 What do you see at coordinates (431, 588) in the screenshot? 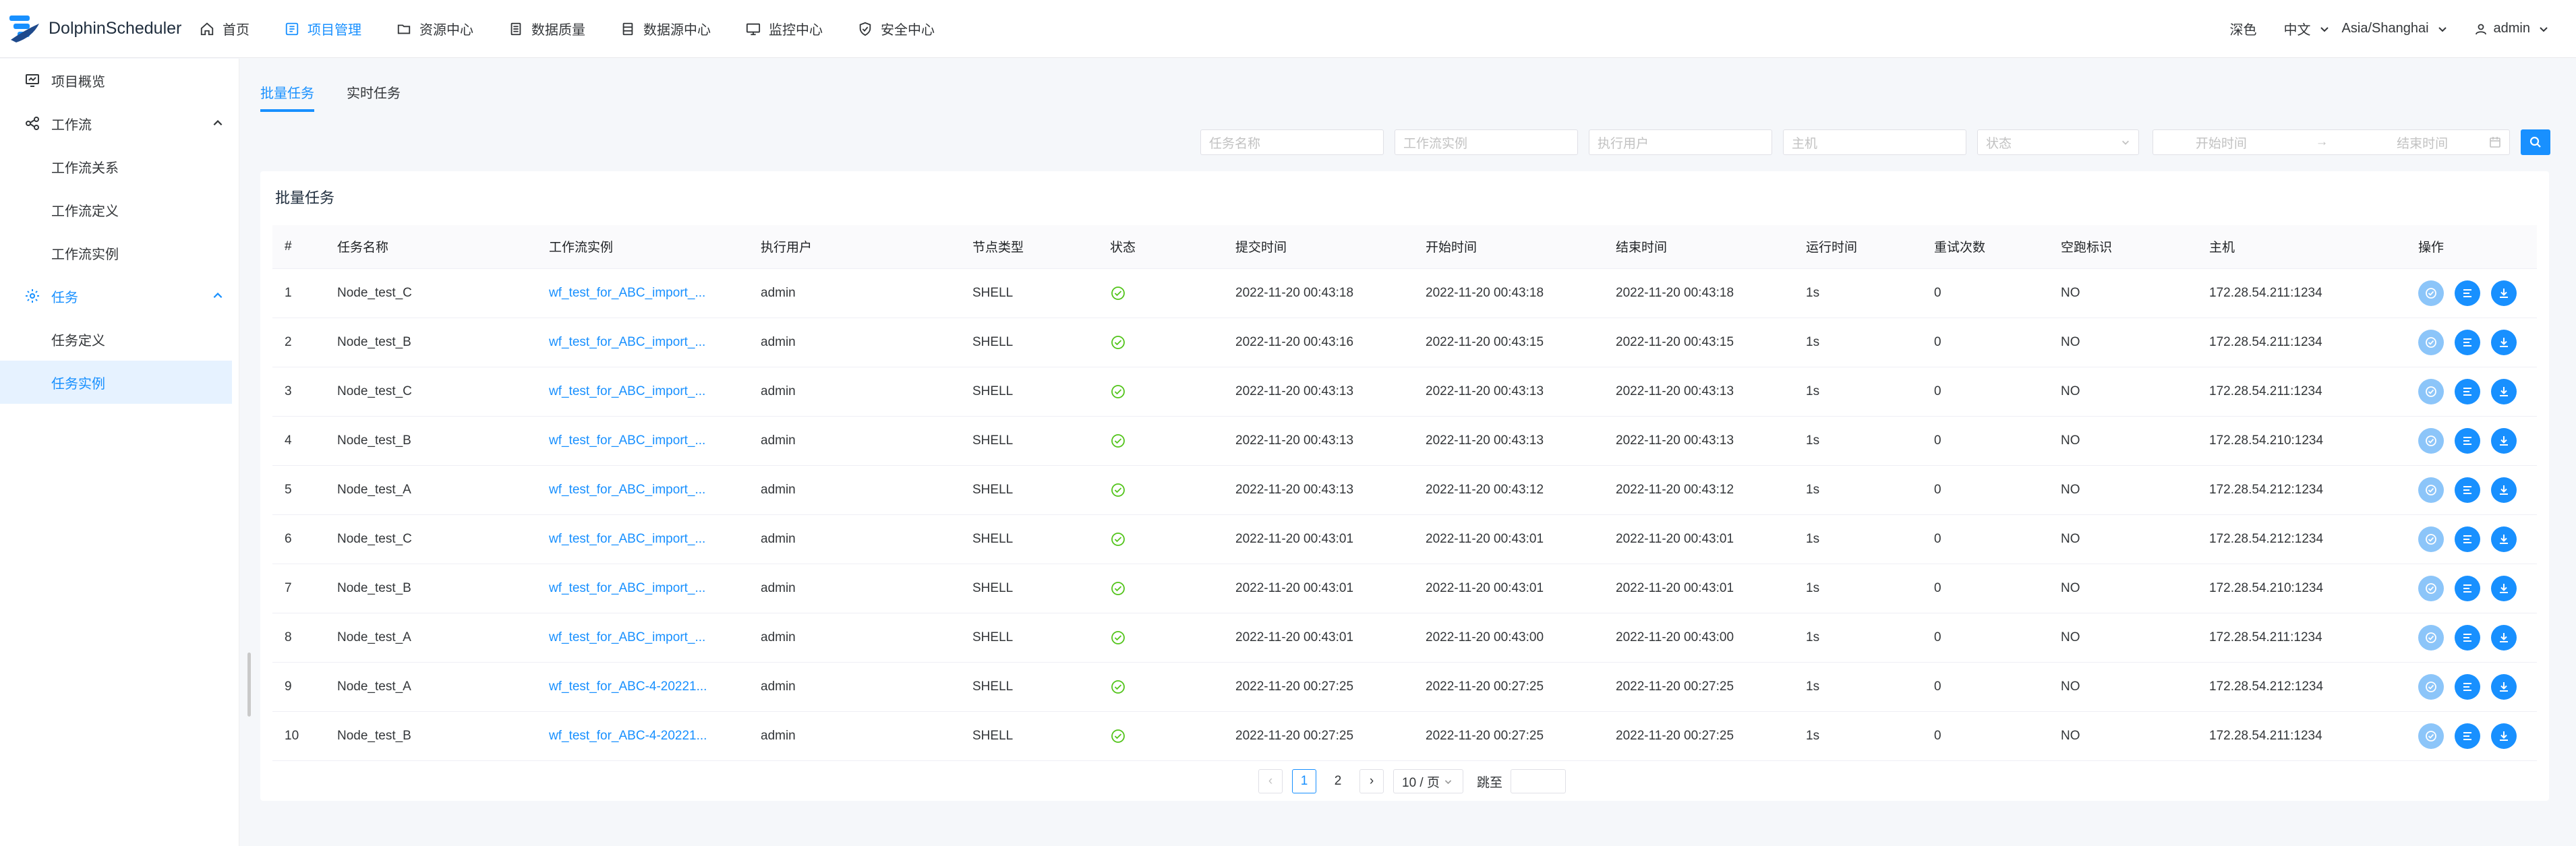
I see `cell-task-name: Node_test_B` at bounding box center [431, 588].